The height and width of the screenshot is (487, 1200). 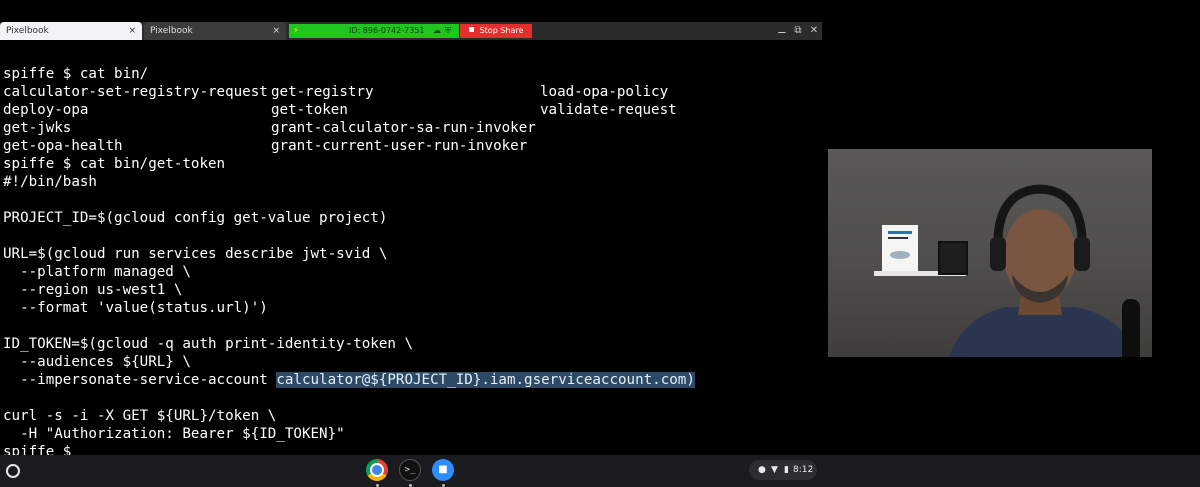 What do you see at coordinates (140, 416) in the screenshot?
I see `terminal-line: curl -s -i -X GET ${URL}/token \` at bounding box center [140, 416].